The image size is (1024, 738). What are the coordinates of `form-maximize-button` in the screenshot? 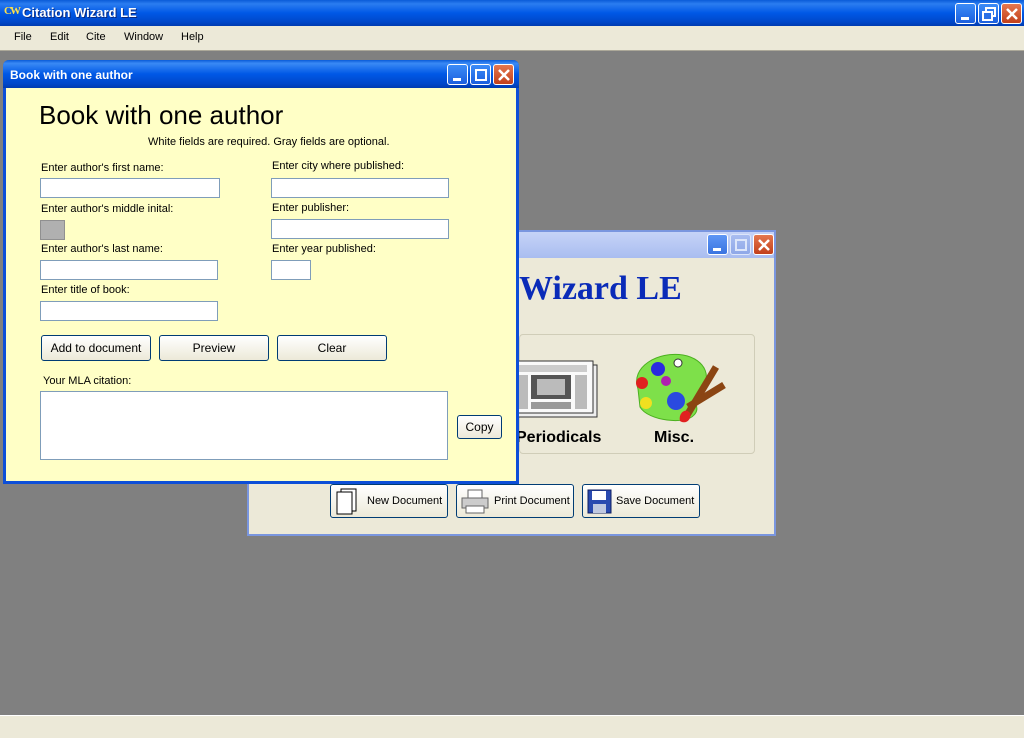 It's located at (480, 74).